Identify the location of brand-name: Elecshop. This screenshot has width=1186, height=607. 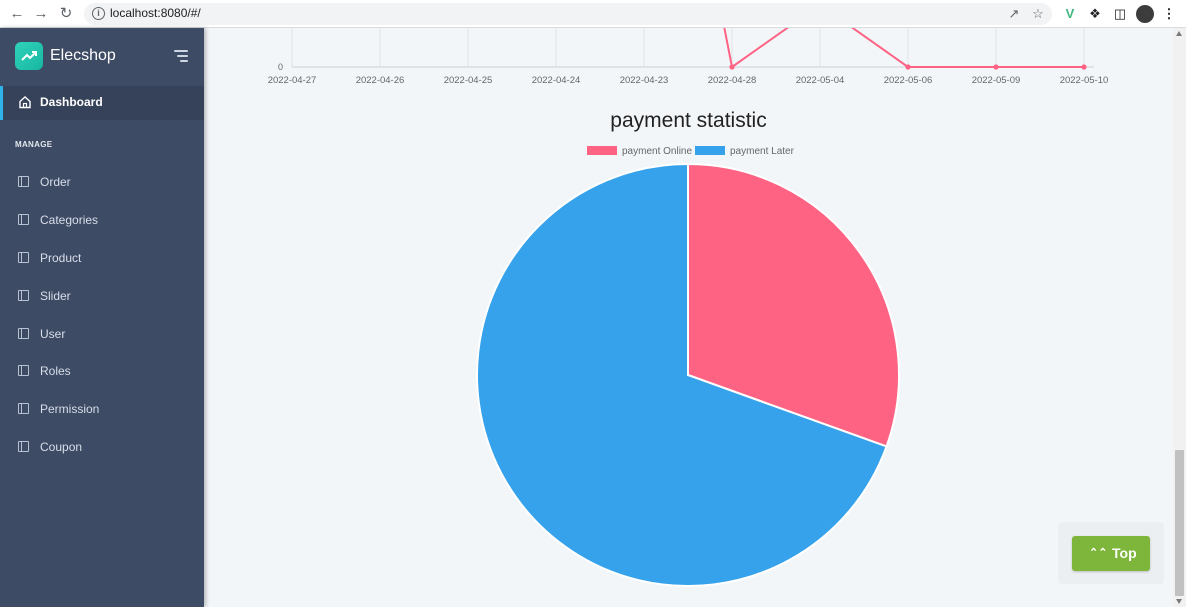
(83, 55).